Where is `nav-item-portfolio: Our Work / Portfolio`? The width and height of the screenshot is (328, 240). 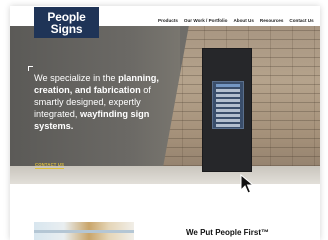 nav-item-portfolio: Our Work / Portfolio is located at coordinates (206, 20).